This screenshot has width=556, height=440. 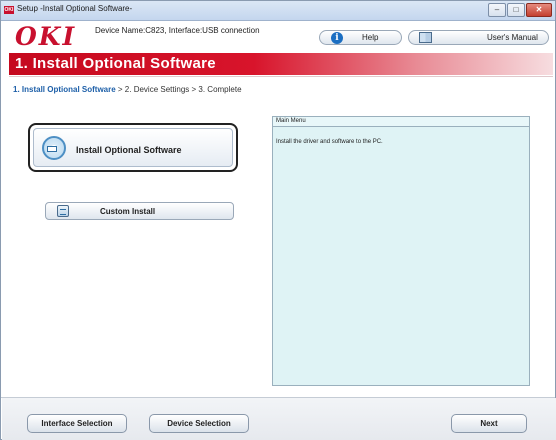 What do you see at coordinates (401, 122) in the screenshot?
I see `panel-header: Main Menu` at bounding box center [401, 122].